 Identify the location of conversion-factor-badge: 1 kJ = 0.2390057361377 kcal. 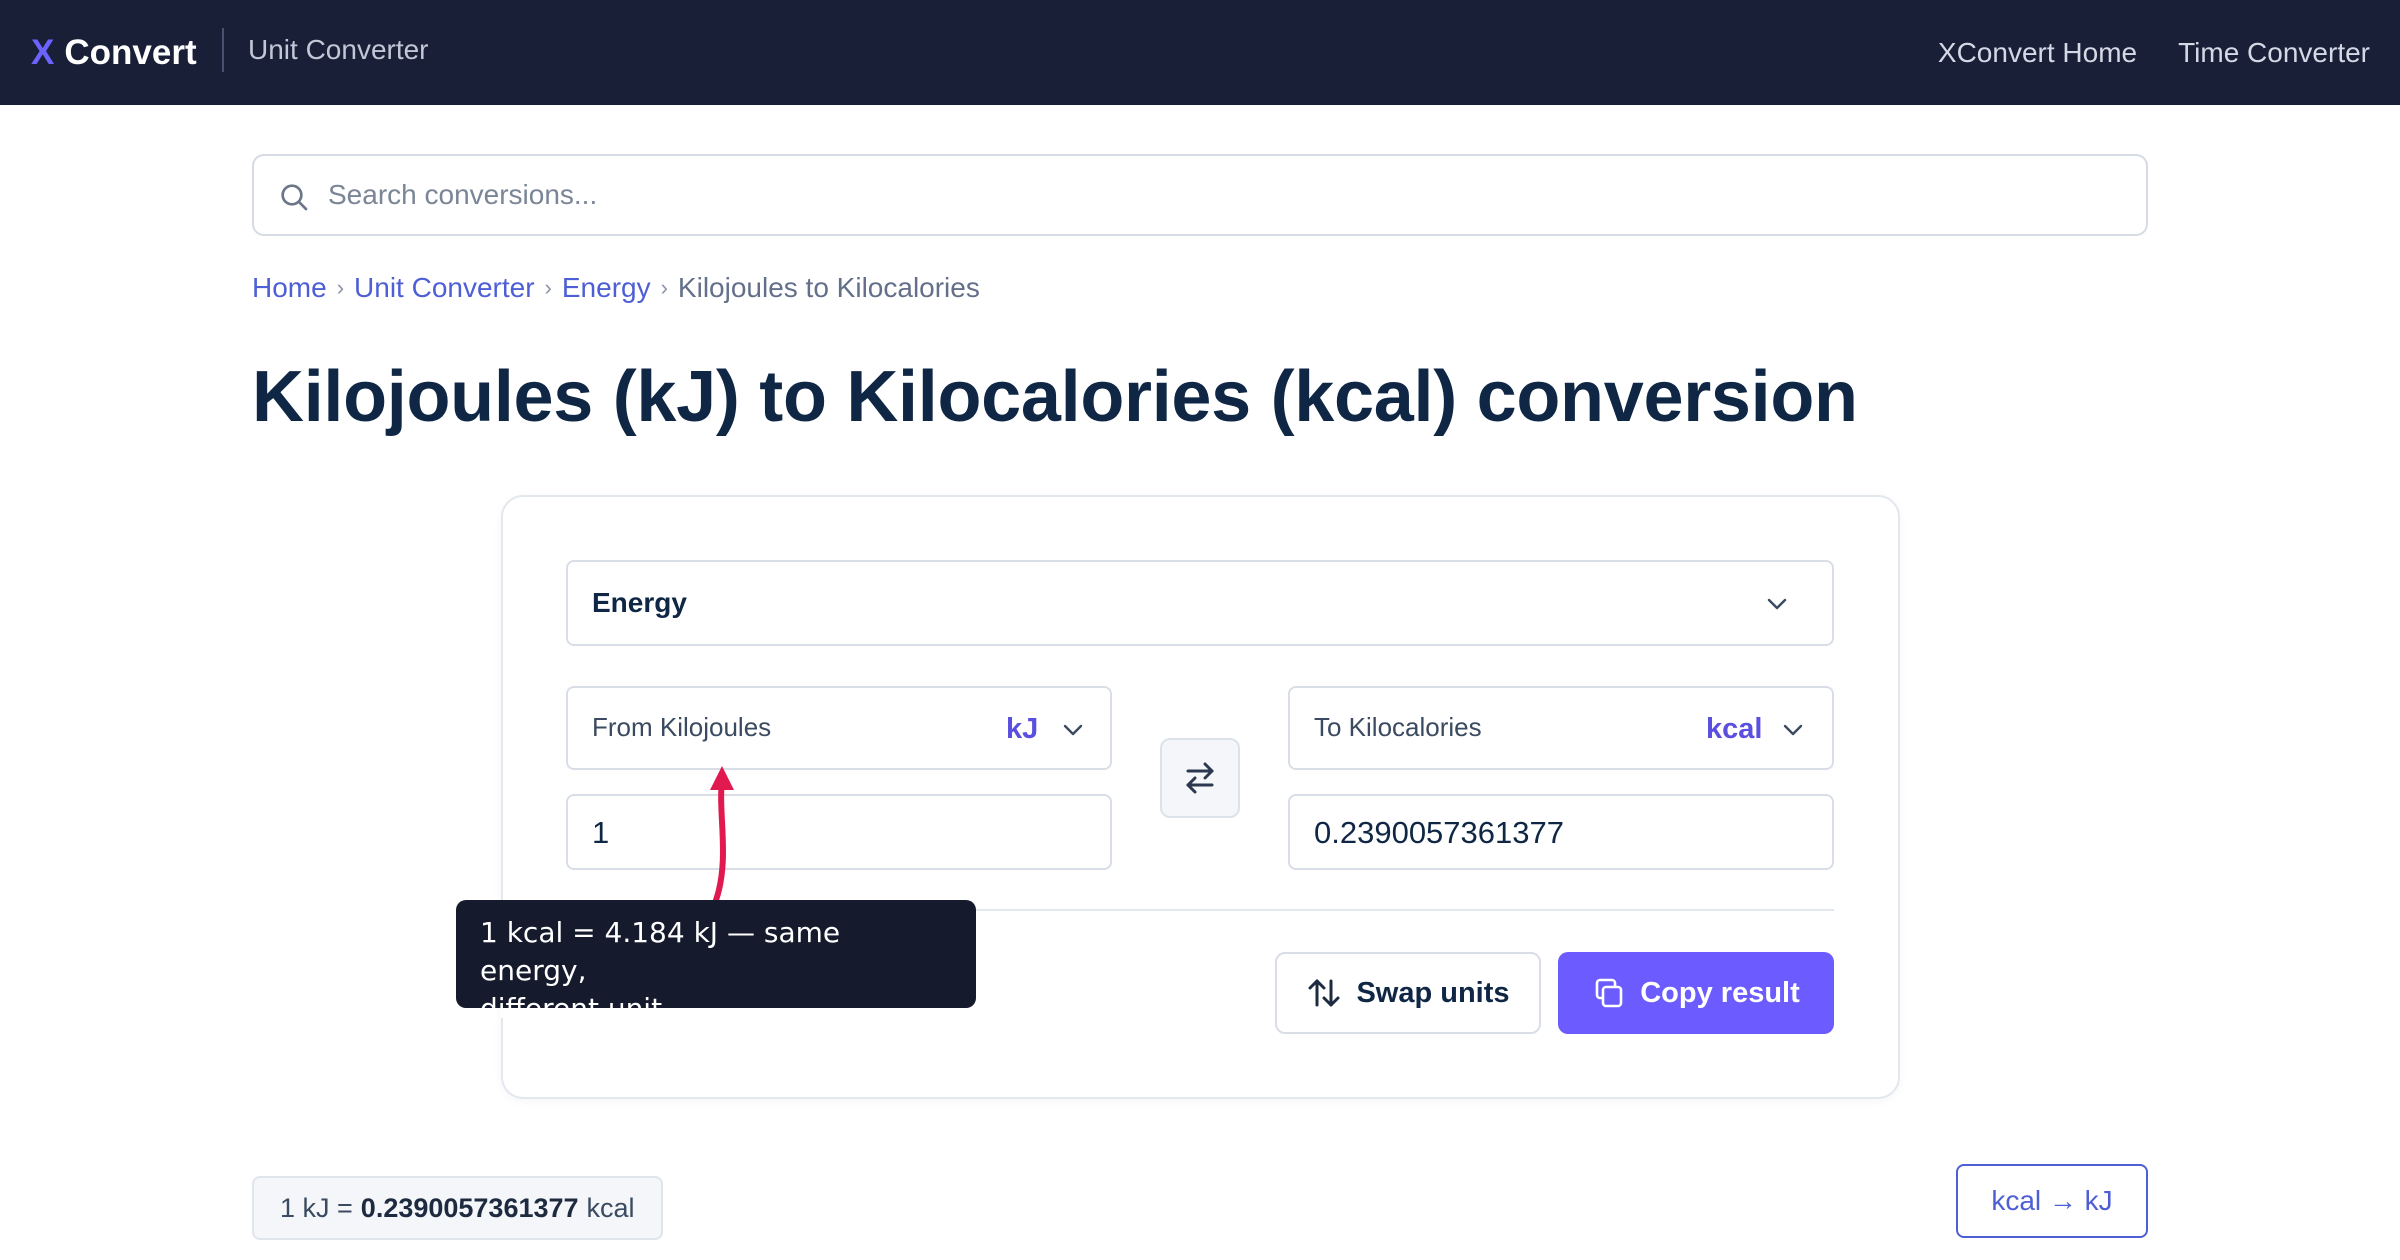
(457, 1208).